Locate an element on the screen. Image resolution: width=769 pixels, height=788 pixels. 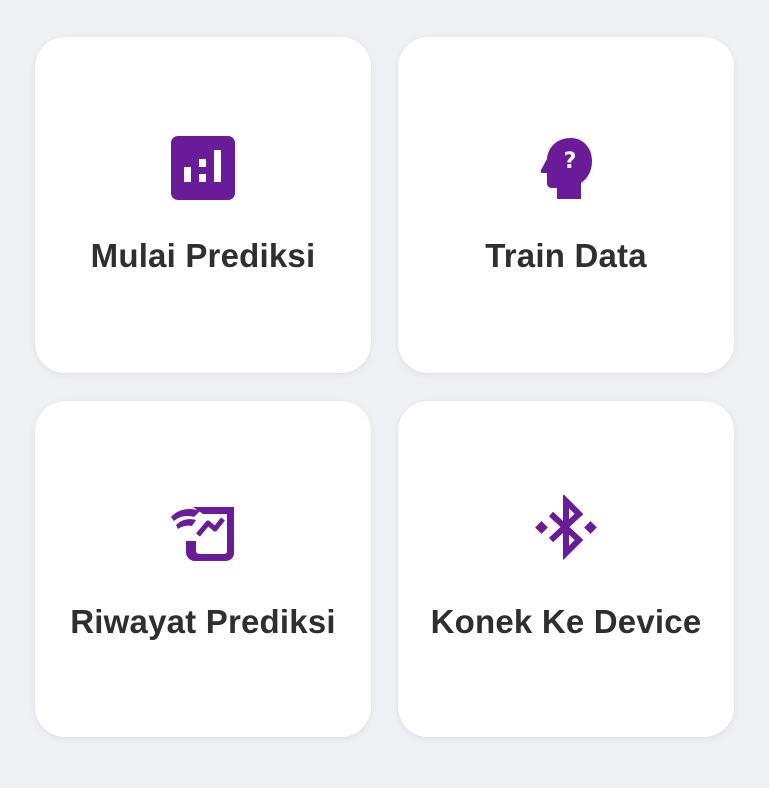
menu-card-label: Mulai Prediksi is located at coordinates (203, 255).